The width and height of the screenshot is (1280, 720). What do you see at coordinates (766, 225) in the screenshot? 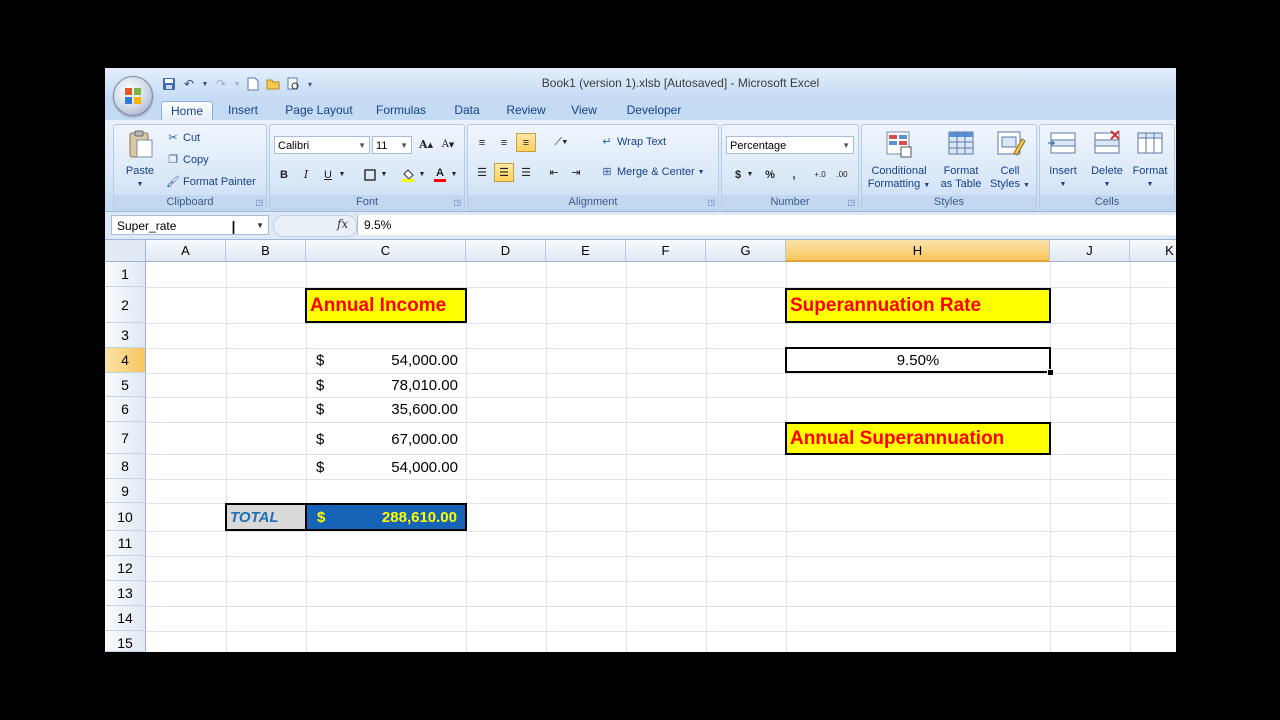
I see `formula-input: 9.5%` at bounding box center [766, 225].